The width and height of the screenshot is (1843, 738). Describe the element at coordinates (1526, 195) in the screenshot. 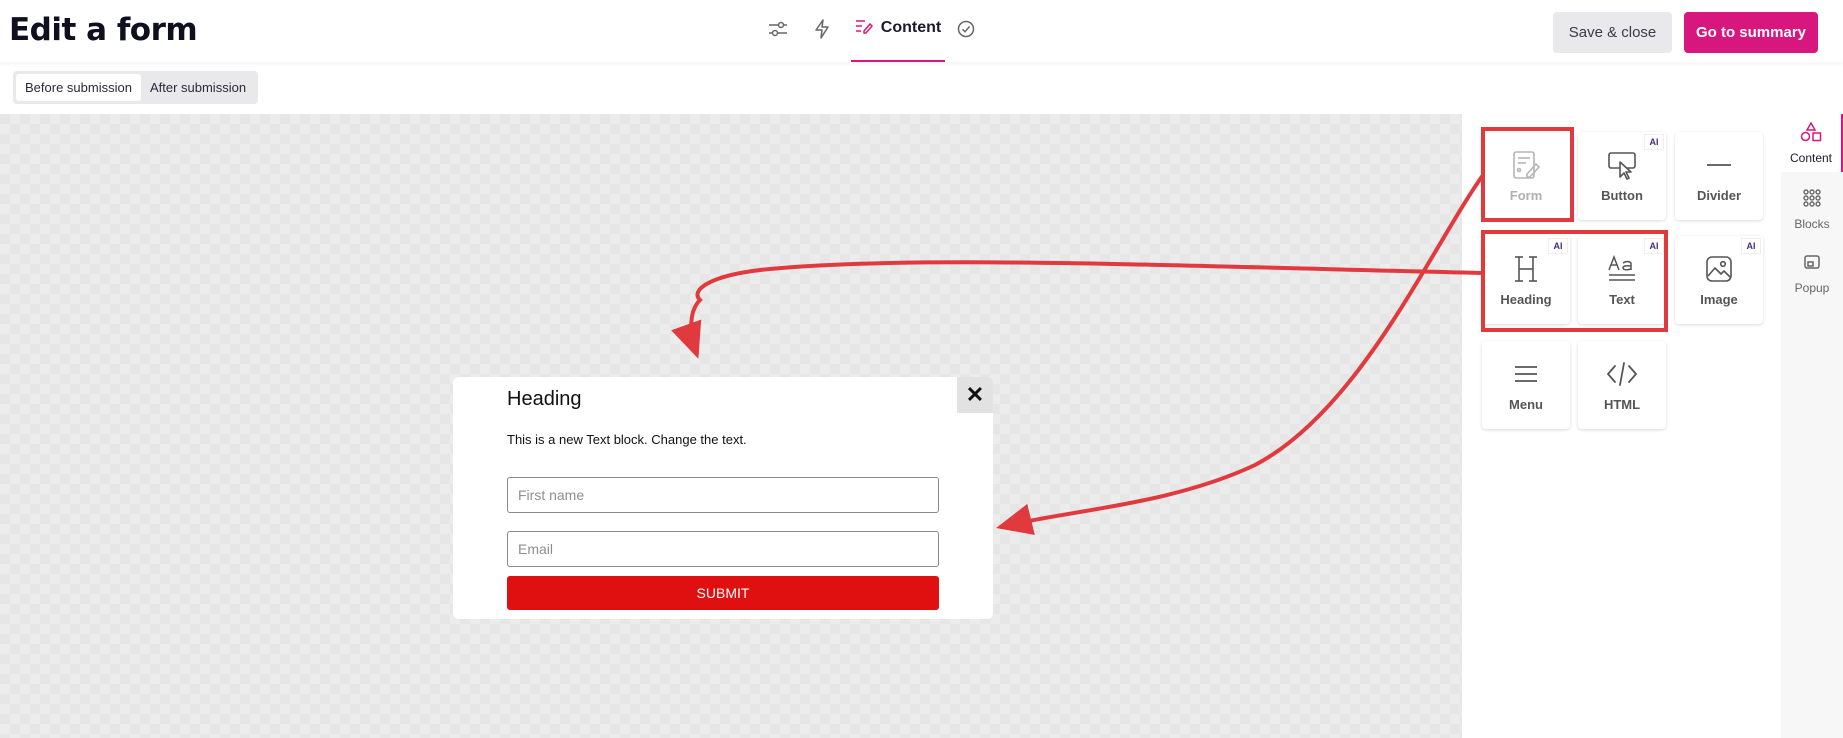

I see `tile-form-label: Form` at that location.